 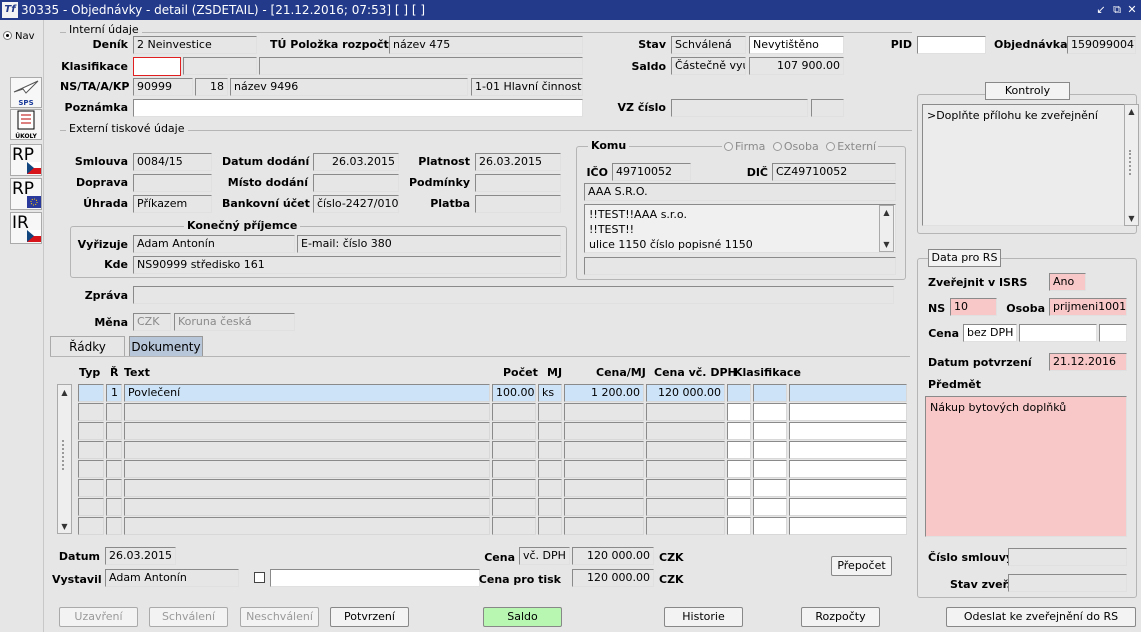 I want to click on predmet-field: Nákup bytových doplňků, so click(x=1026, y=466).